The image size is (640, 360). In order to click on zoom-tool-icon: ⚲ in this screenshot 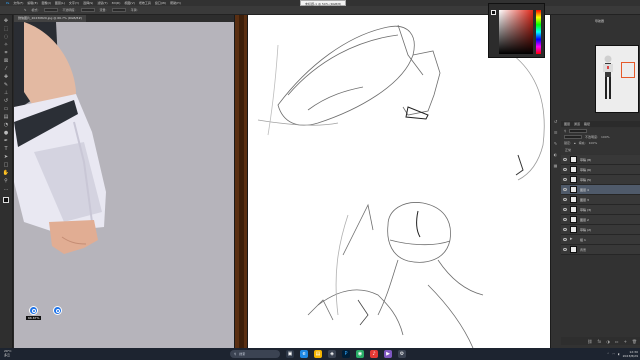, I will do `click(6, 181)`.